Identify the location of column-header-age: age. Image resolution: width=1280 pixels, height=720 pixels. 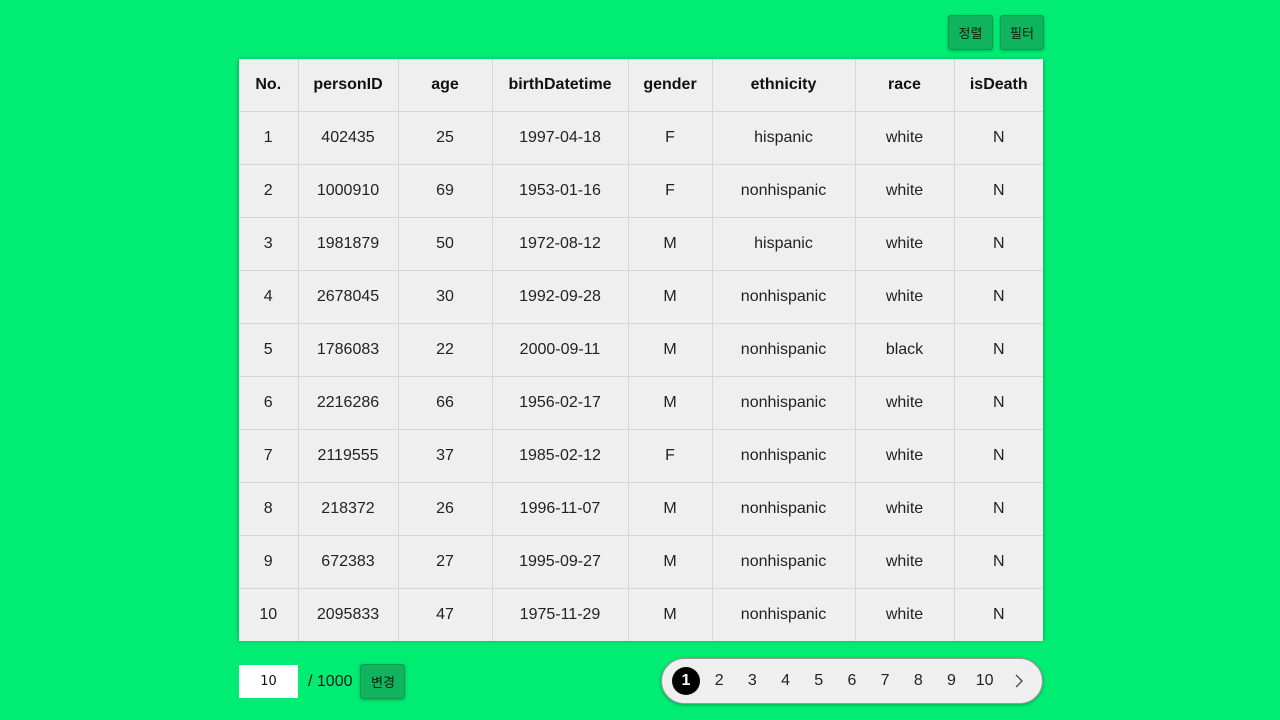
(445, 85).